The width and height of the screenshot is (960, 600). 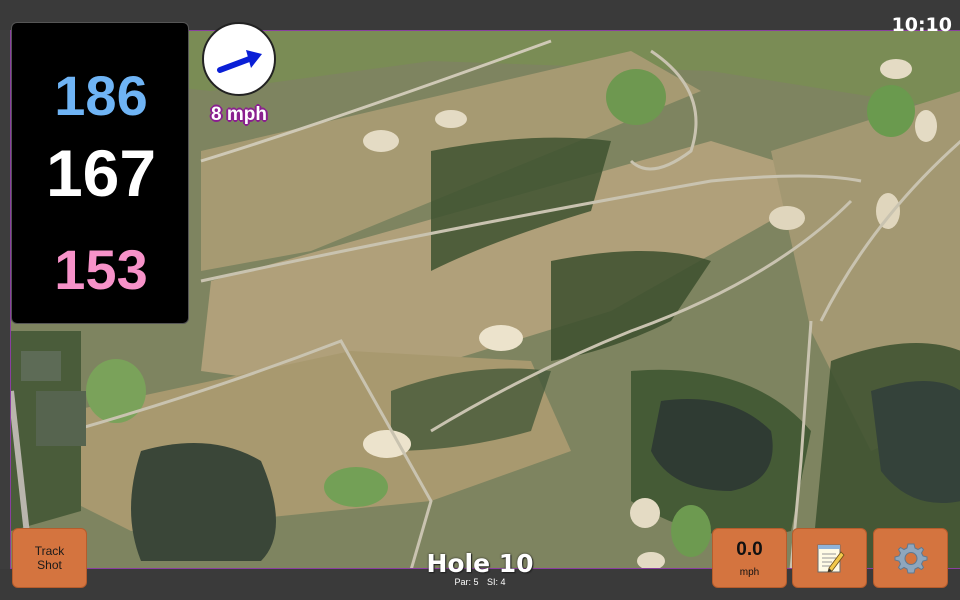 What do you see at coordinates (496, 582) in the screenshot?
I see `stroke-index-label: SI: 4` at bounding box center [496, 582].